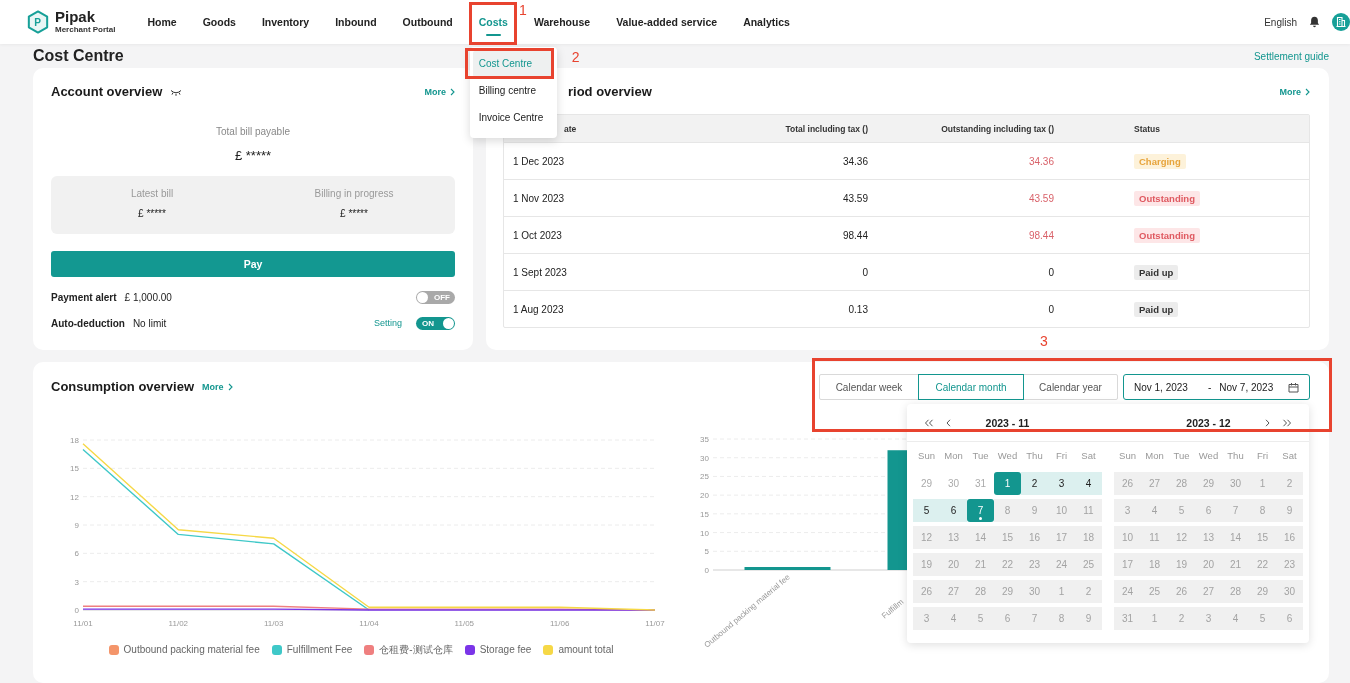 The image size is (1350, 683). What do you see at coordinates (926, 510) in the screenshot?
I see `calendar-day: 5` at bounding box center [926, 510].